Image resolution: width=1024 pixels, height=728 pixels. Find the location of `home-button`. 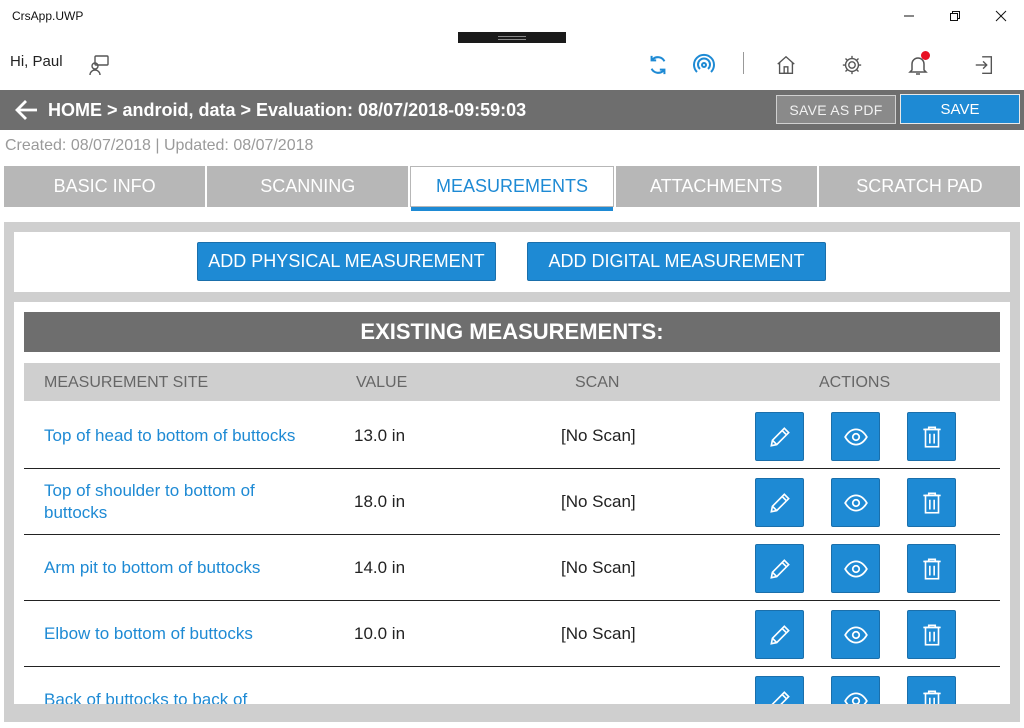

home-button is located at coordinates (786, 65).